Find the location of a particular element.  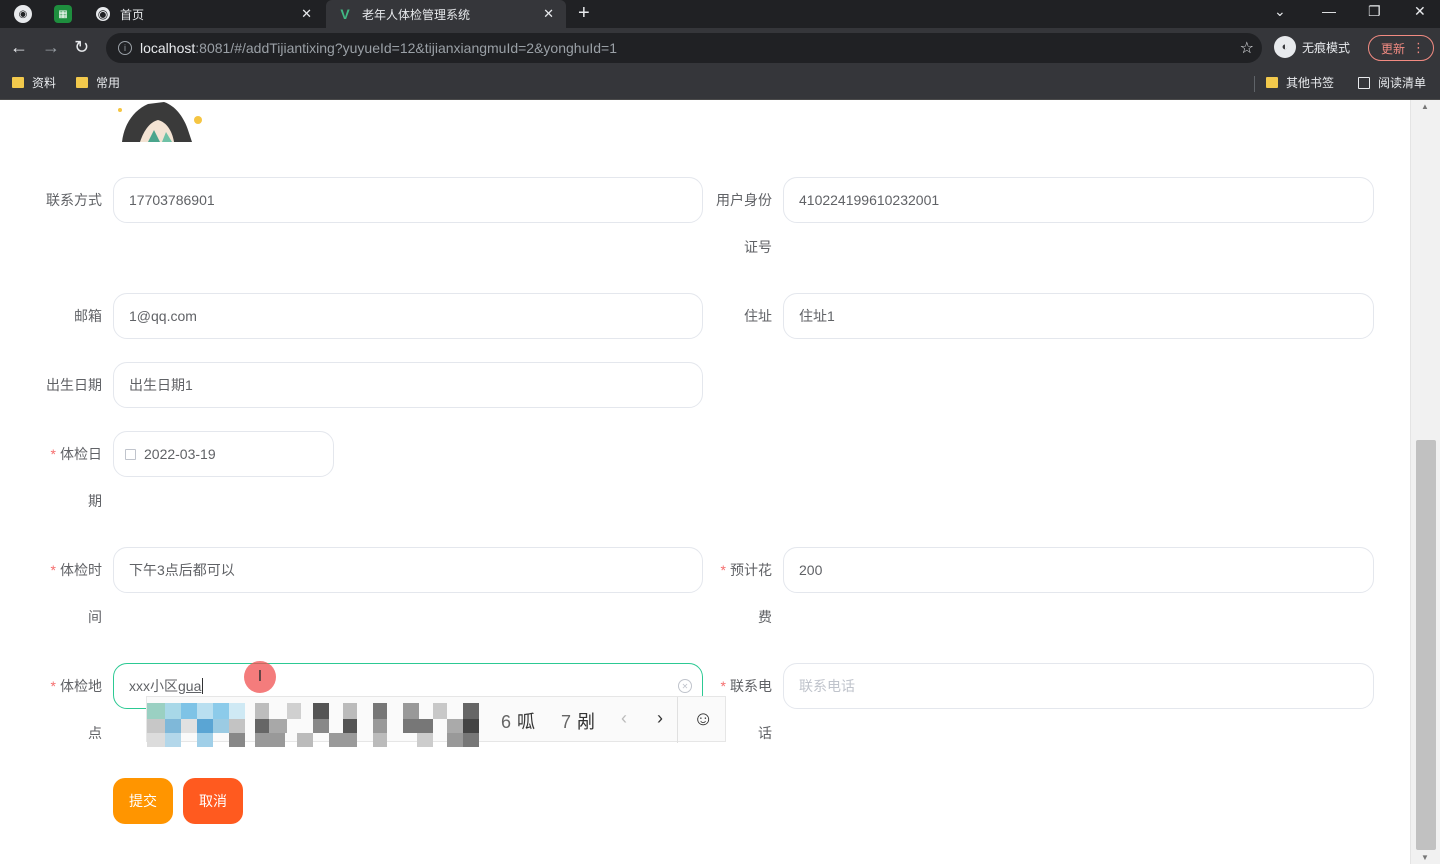

cost-label-text: 预计花 is located at coordinates (751, 570).